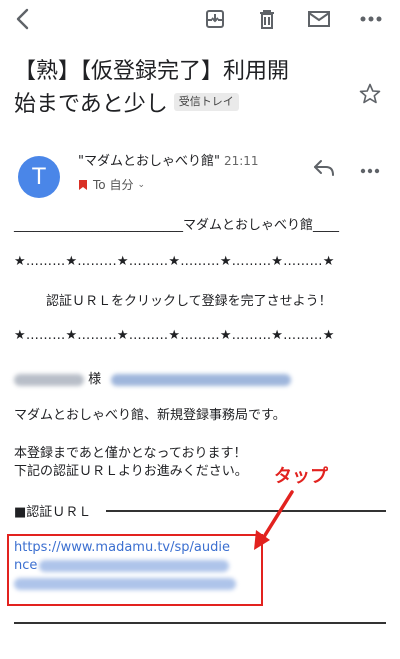  I want to click on important-marker-icon, so click(83, 184).